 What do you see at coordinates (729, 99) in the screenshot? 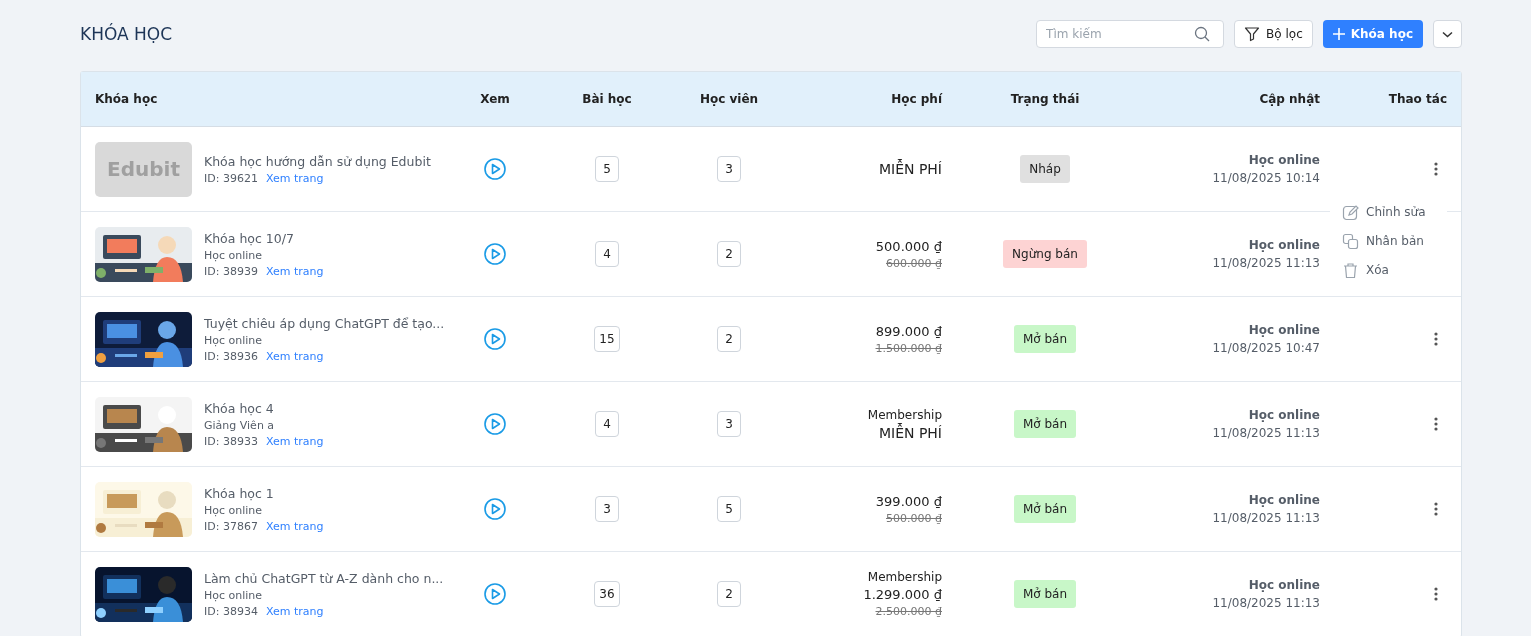
I see `column-header: Học viên` at bounding box center [729, 99].